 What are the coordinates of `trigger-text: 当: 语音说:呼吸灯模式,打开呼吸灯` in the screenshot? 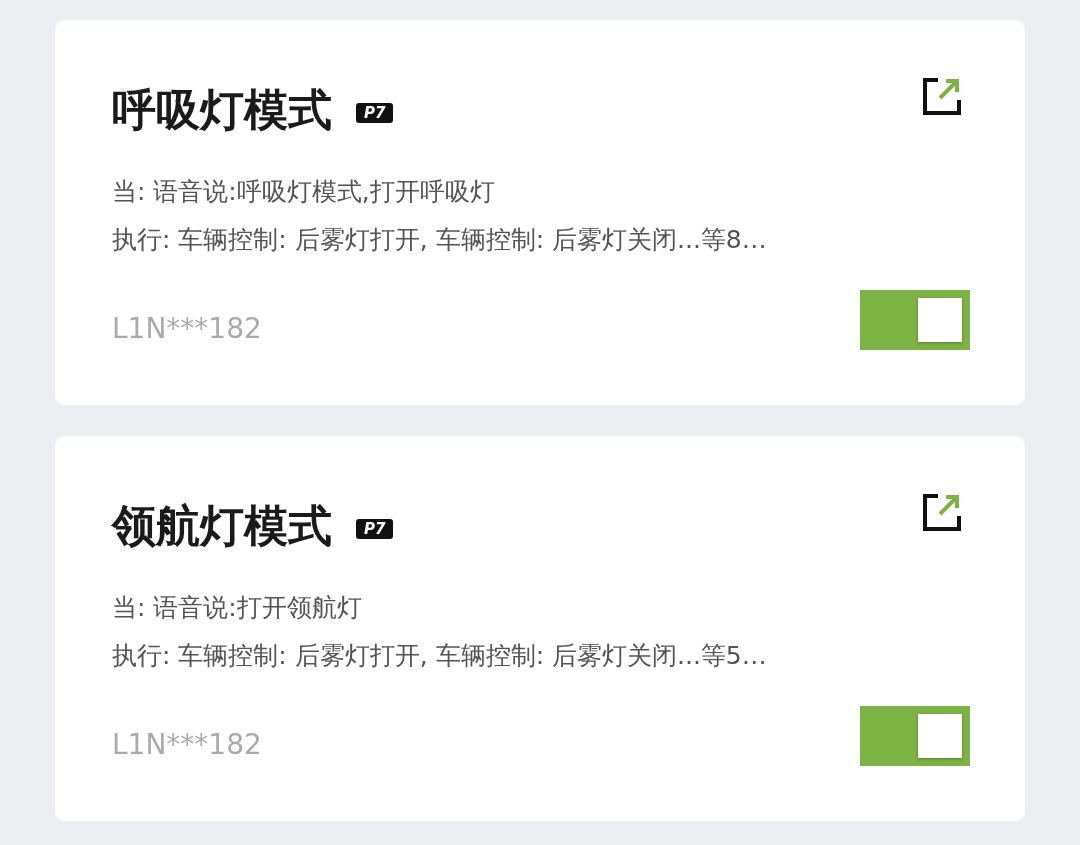 It's located at (304, 192).